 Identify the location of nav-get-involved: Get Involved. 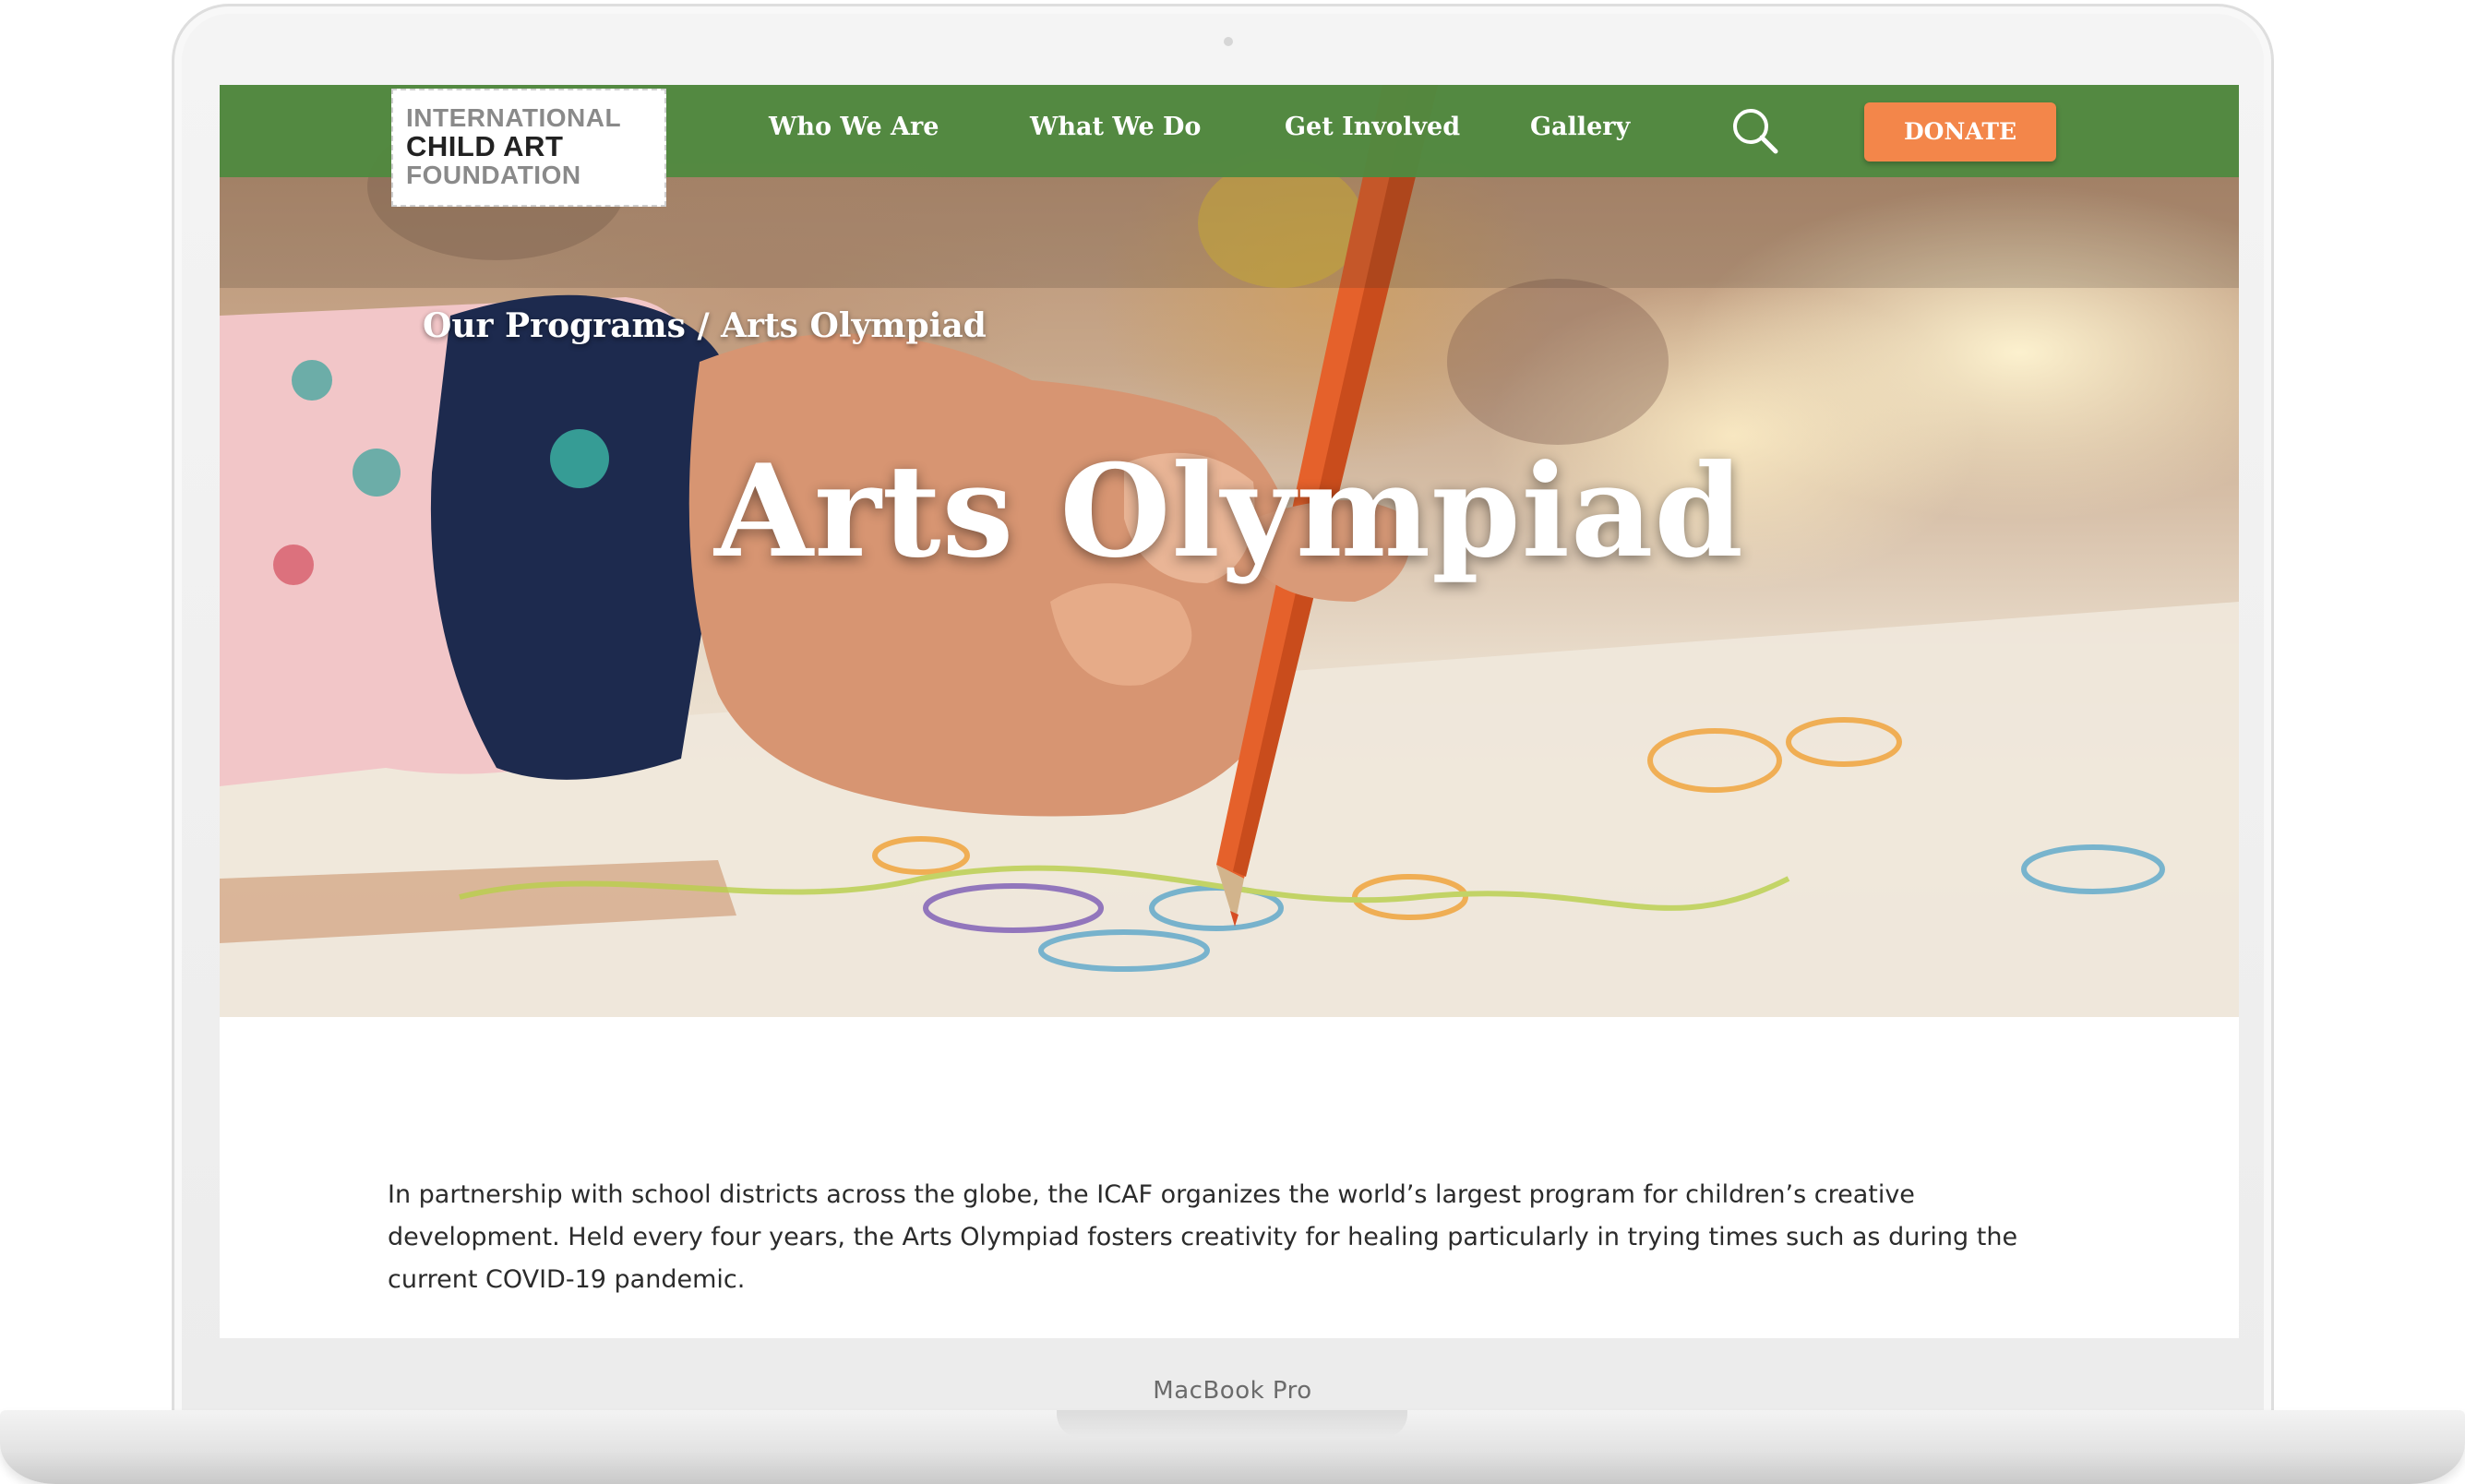
(1372, 127).